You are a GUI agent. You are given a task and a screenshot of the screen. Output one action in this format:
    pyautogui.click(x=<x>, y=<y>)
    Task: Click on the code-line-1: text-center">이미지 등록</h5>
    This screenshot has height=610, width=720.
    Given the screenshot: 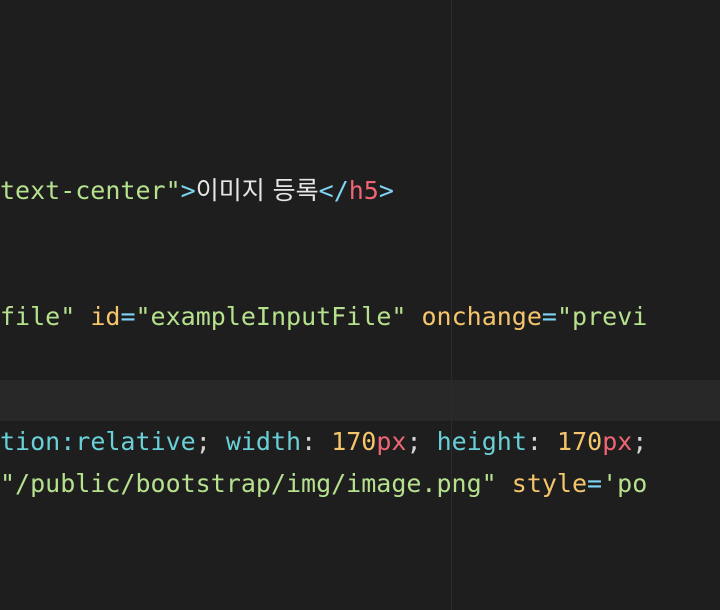 What is the action you would take?
    pyautogui.click(x=197, y=190)
    